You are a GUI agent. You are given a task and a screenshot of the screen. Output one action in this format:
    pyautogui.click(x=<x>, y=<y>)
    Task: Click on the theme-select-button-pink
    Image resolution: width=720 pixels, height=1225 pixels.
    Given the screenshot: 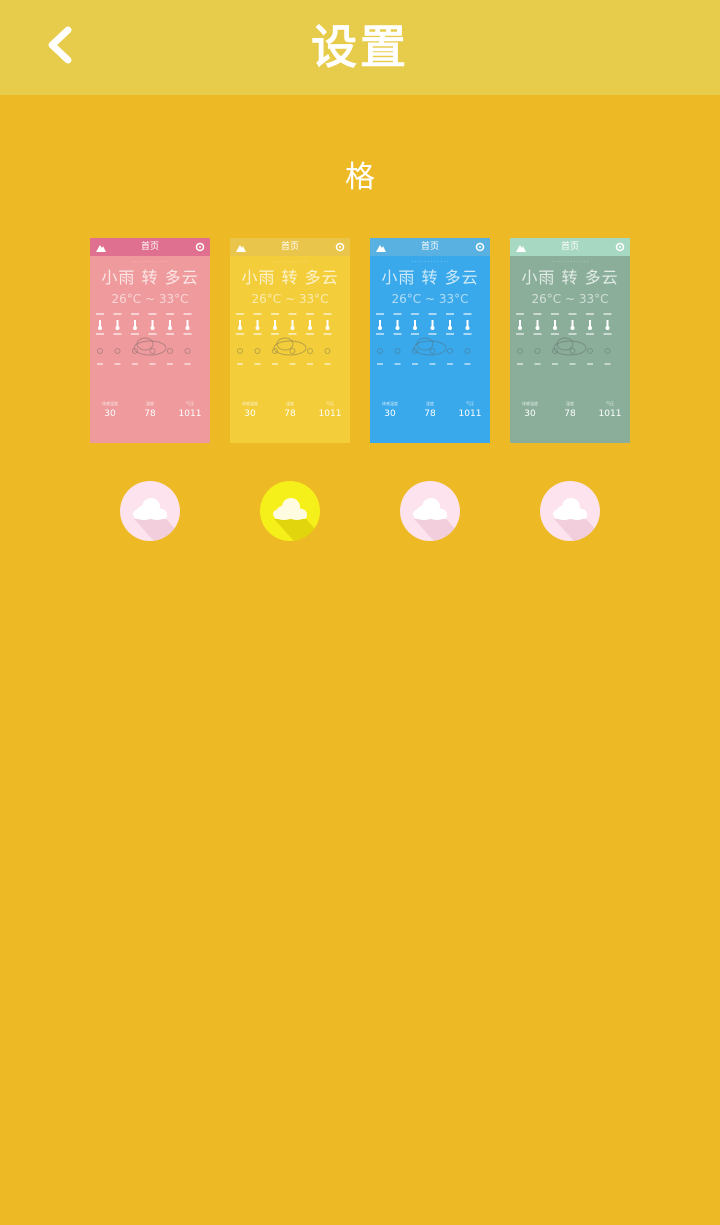 What is the action you would take?
    pyautogui.click(x=150, y=511)
    